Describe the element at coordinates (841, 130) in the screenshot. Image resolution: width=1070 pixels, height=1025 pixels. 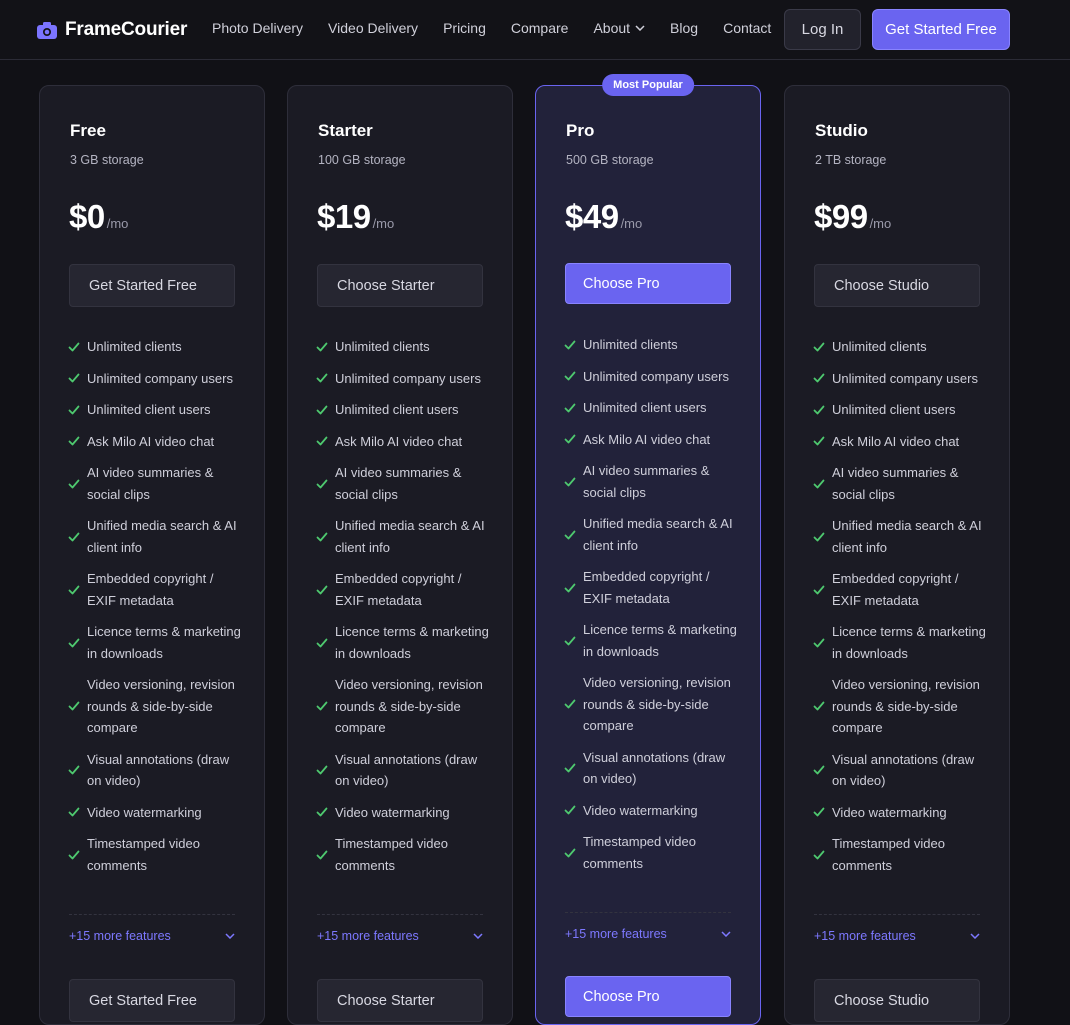
I see `plan-name: Studio` at that location.